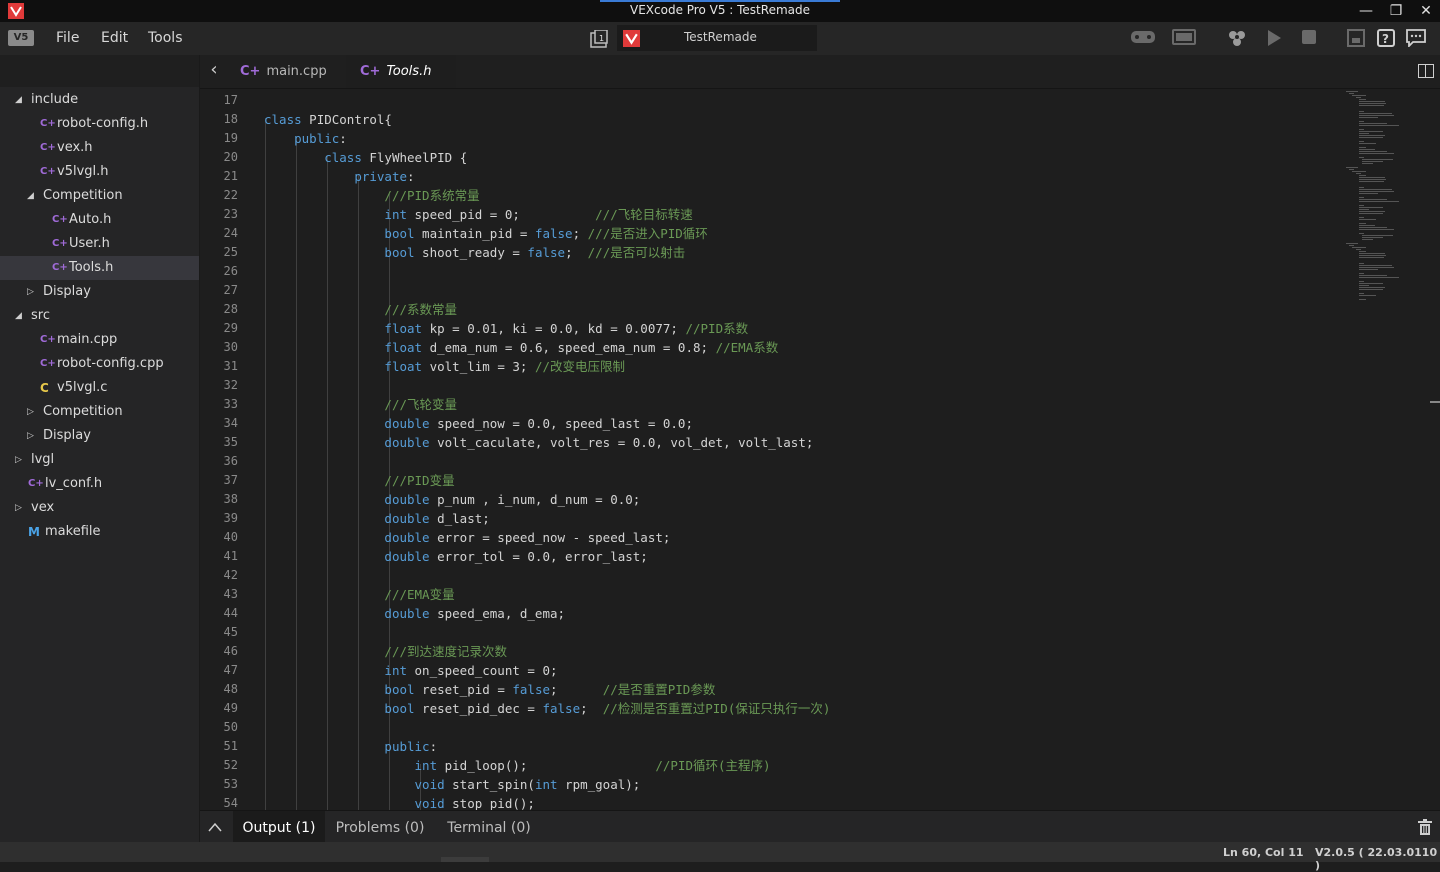  Describe the element at coordinates (99, 148) in the screenshot. I see `tree-file: C+ vex.h` at that location.